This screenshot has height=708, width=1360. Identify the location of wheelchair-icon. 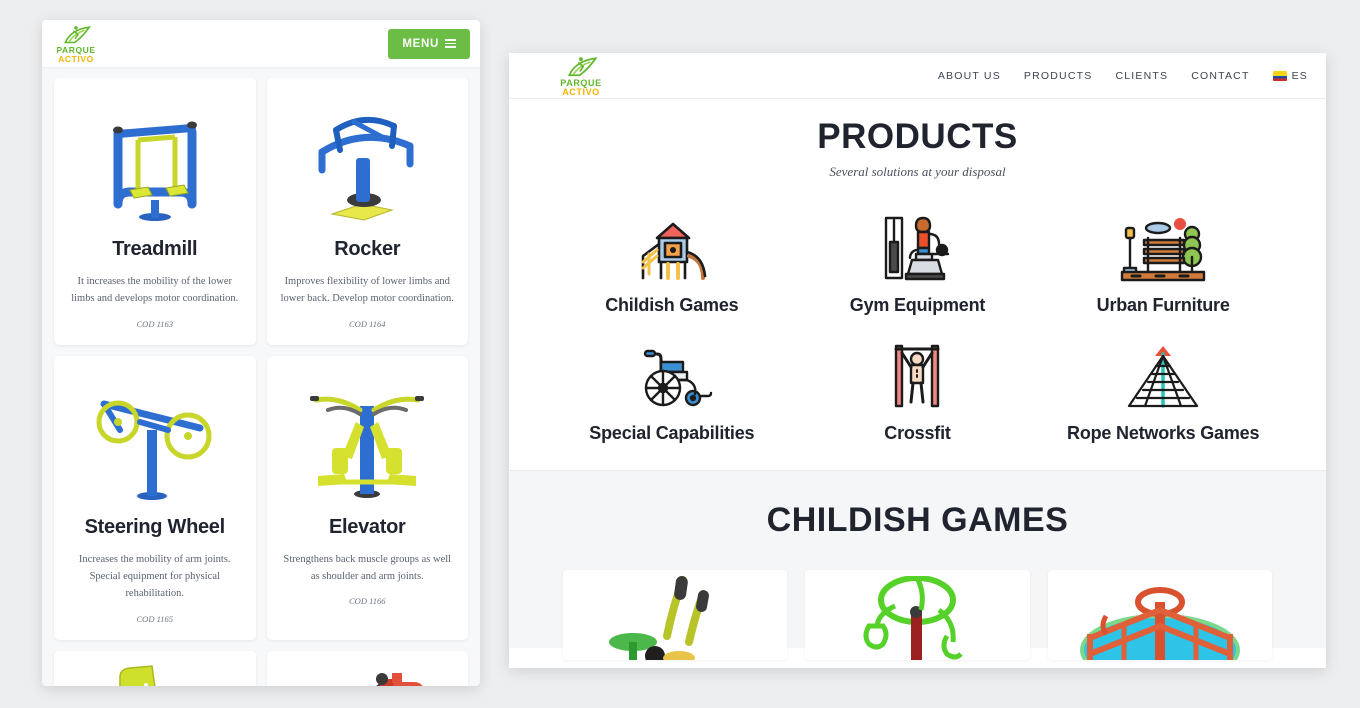
(672, 375).